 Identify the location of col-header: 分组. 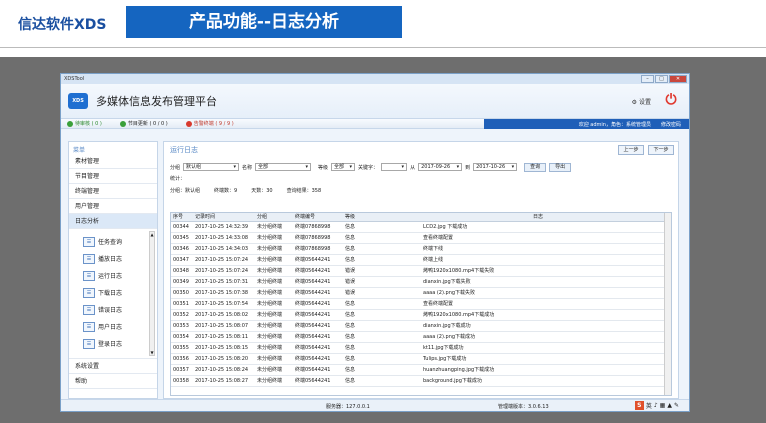
(274, 217).